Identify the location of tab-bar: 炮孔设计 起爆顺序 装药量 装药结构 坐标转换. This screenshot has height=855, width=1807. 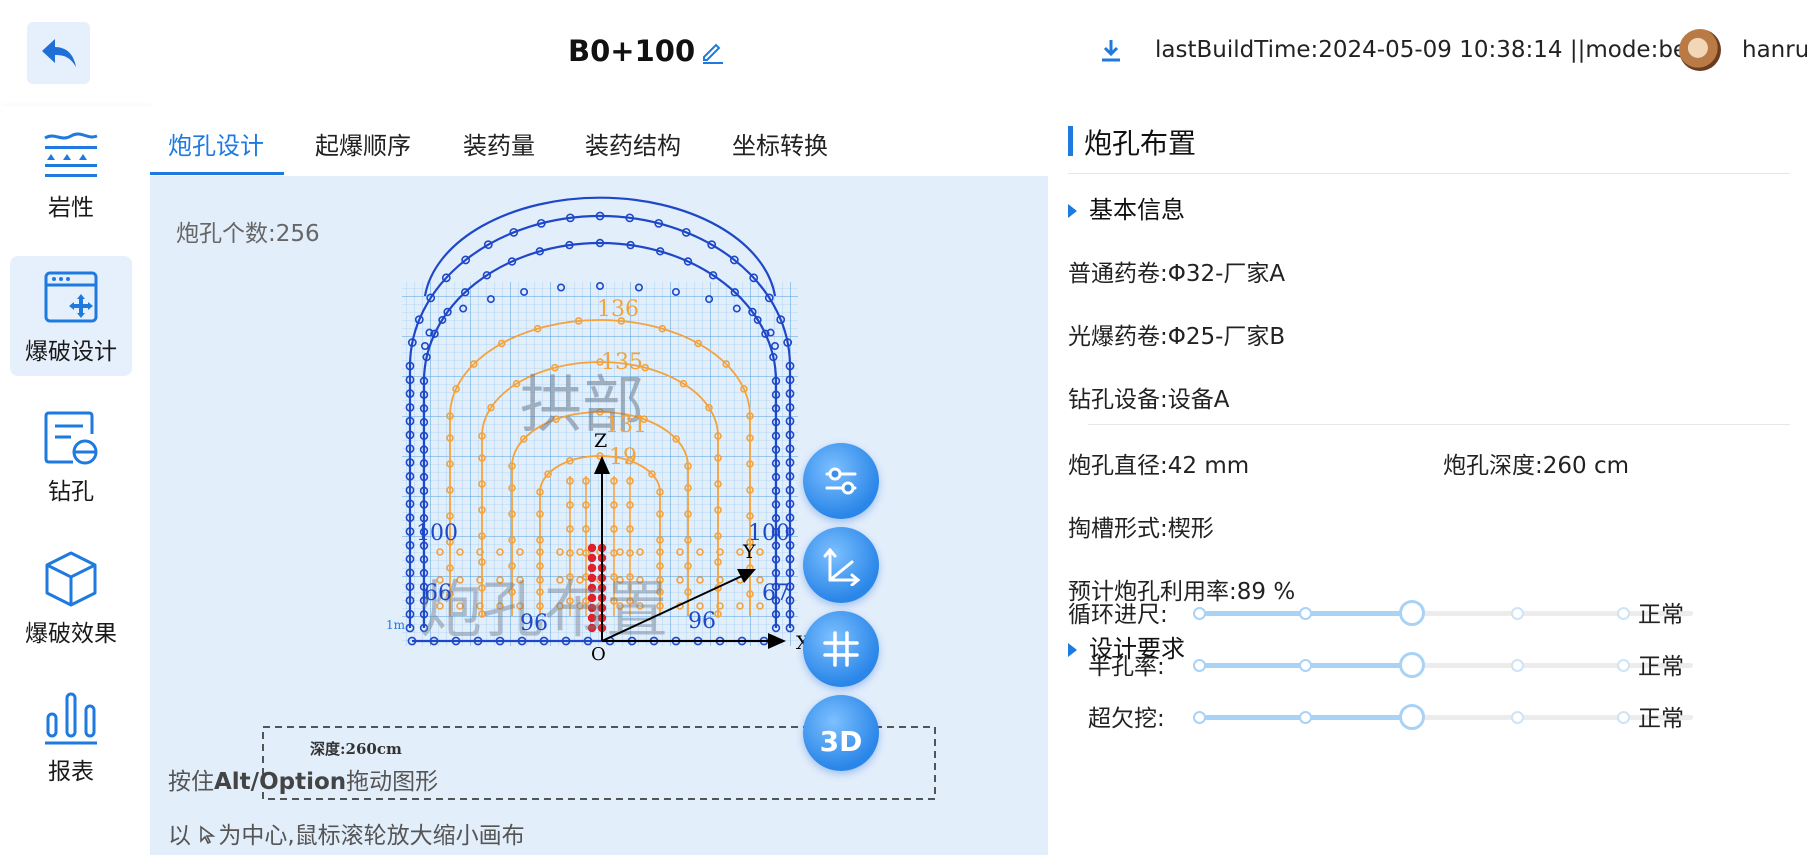
(599, 141).